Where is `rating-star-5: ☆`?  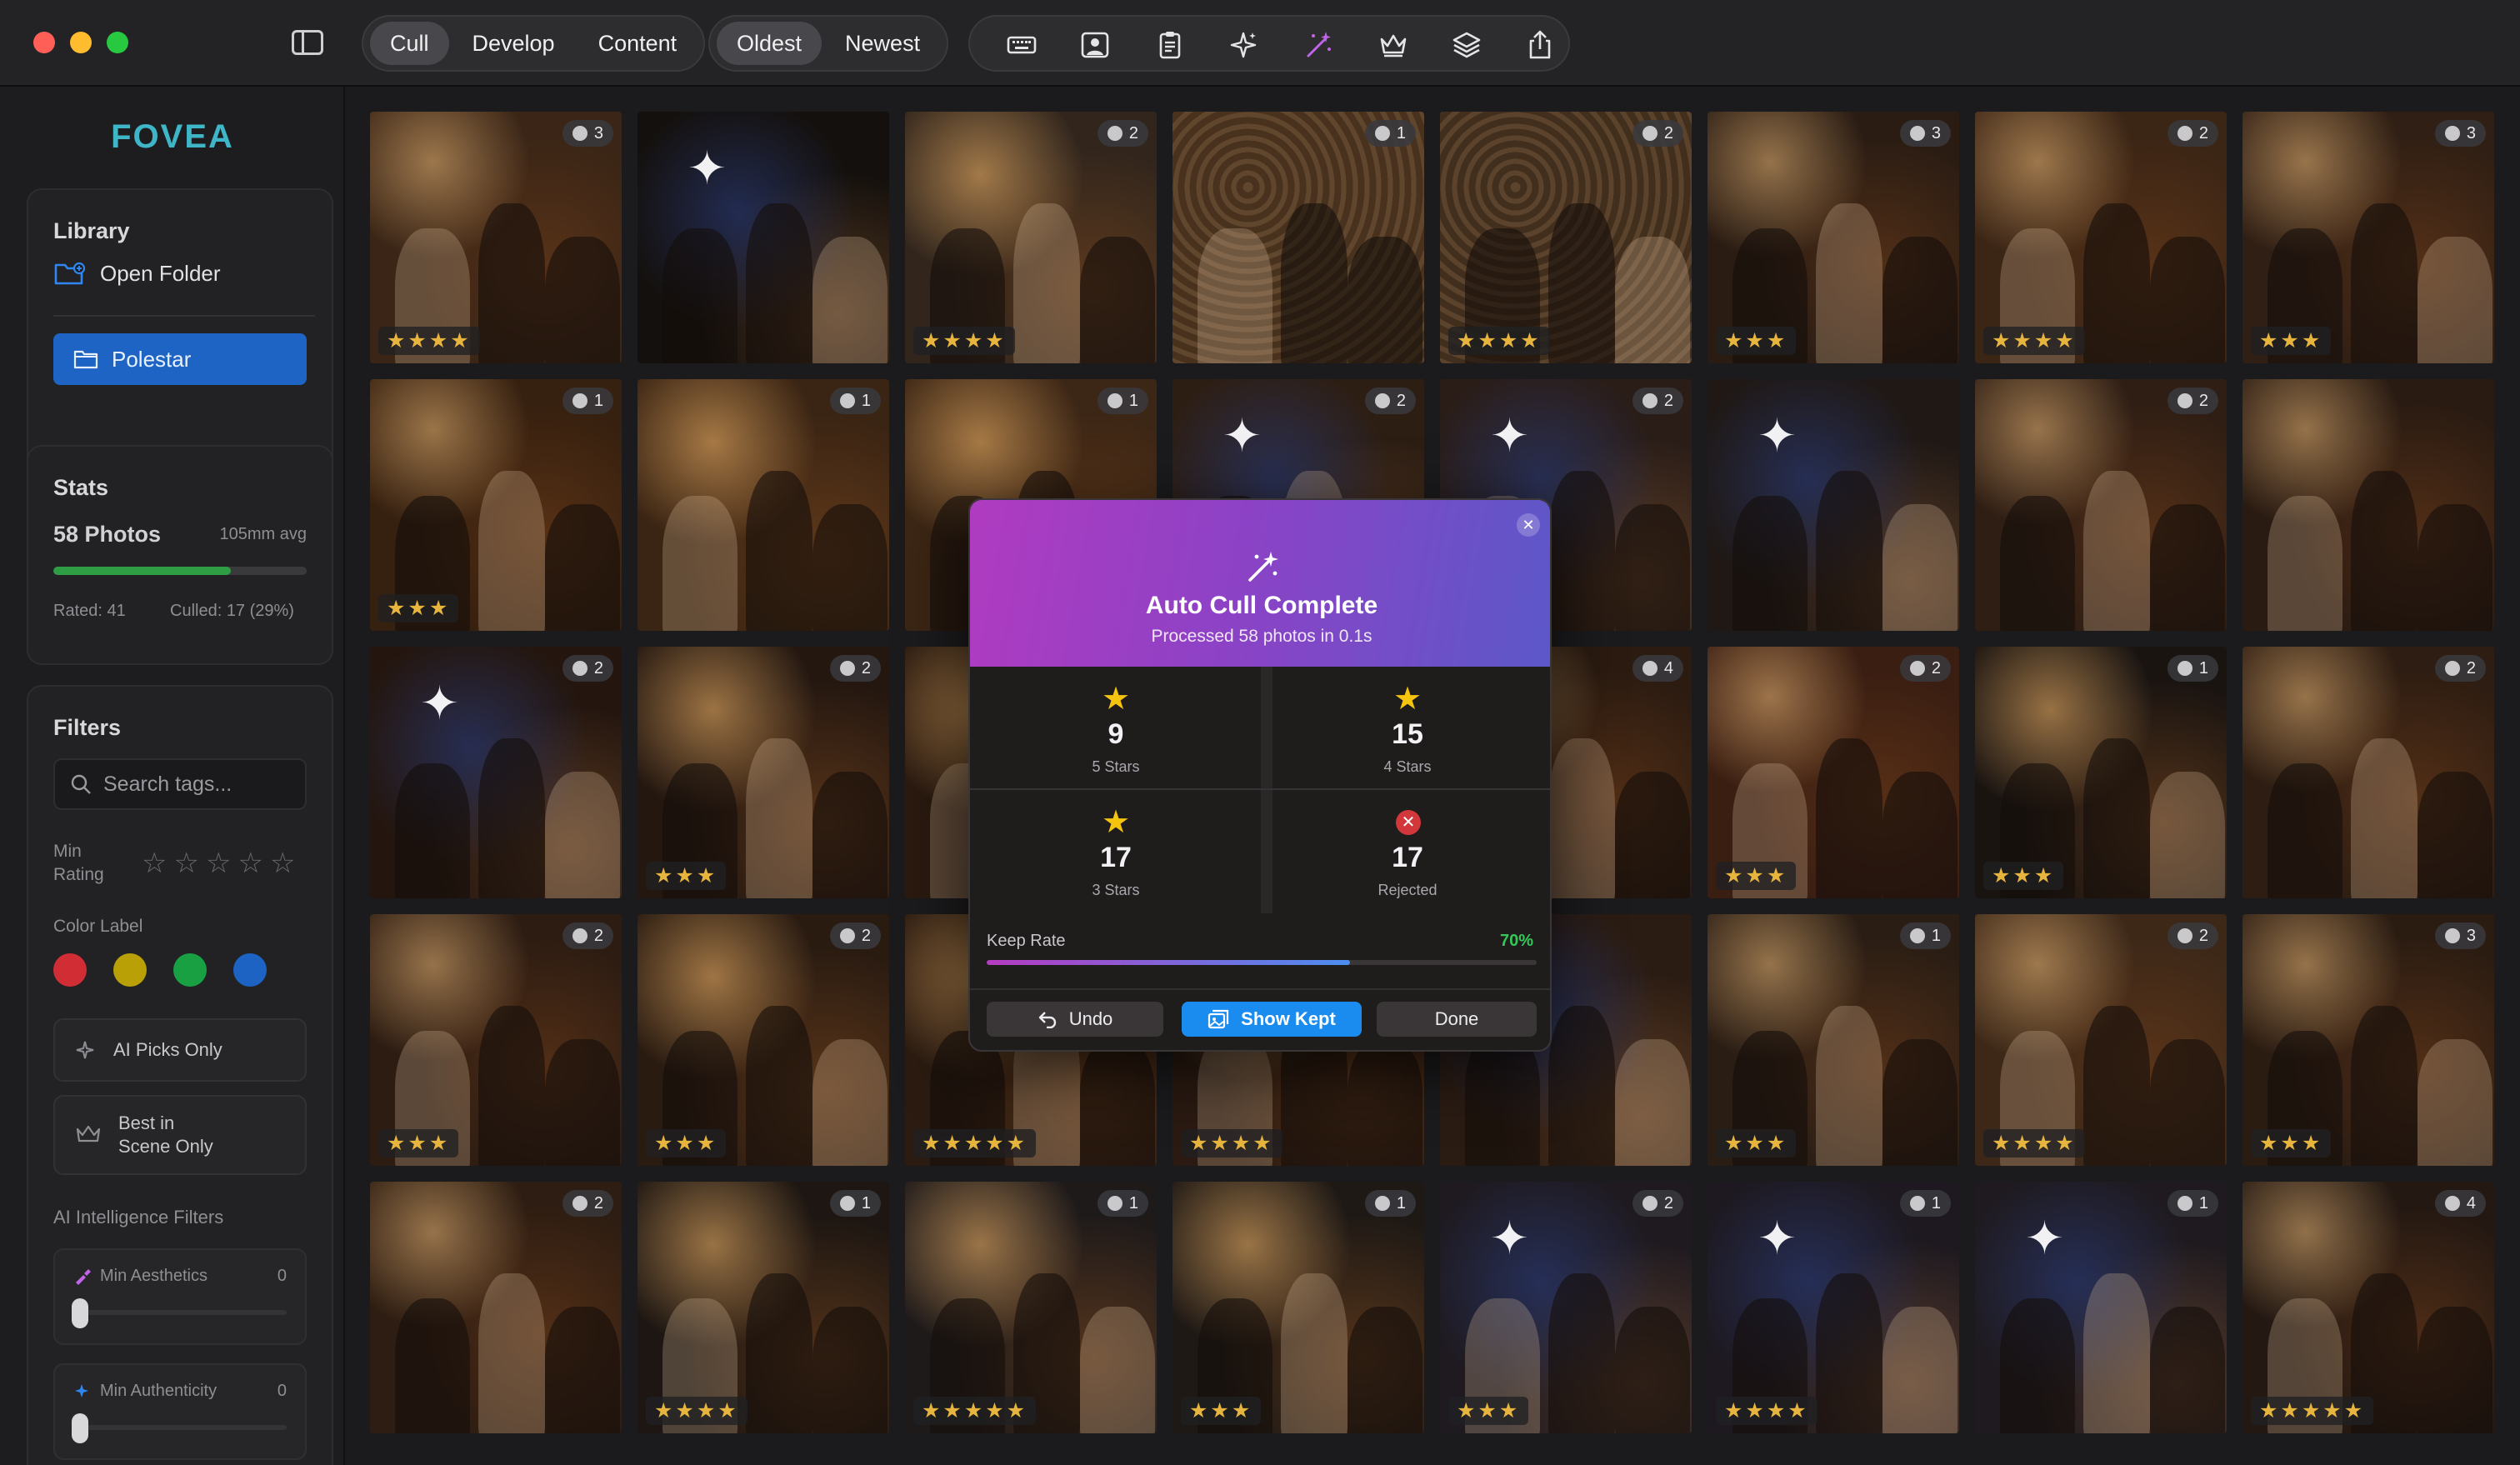
rating-star-5: ☆ is located at coordinates (282, 864).